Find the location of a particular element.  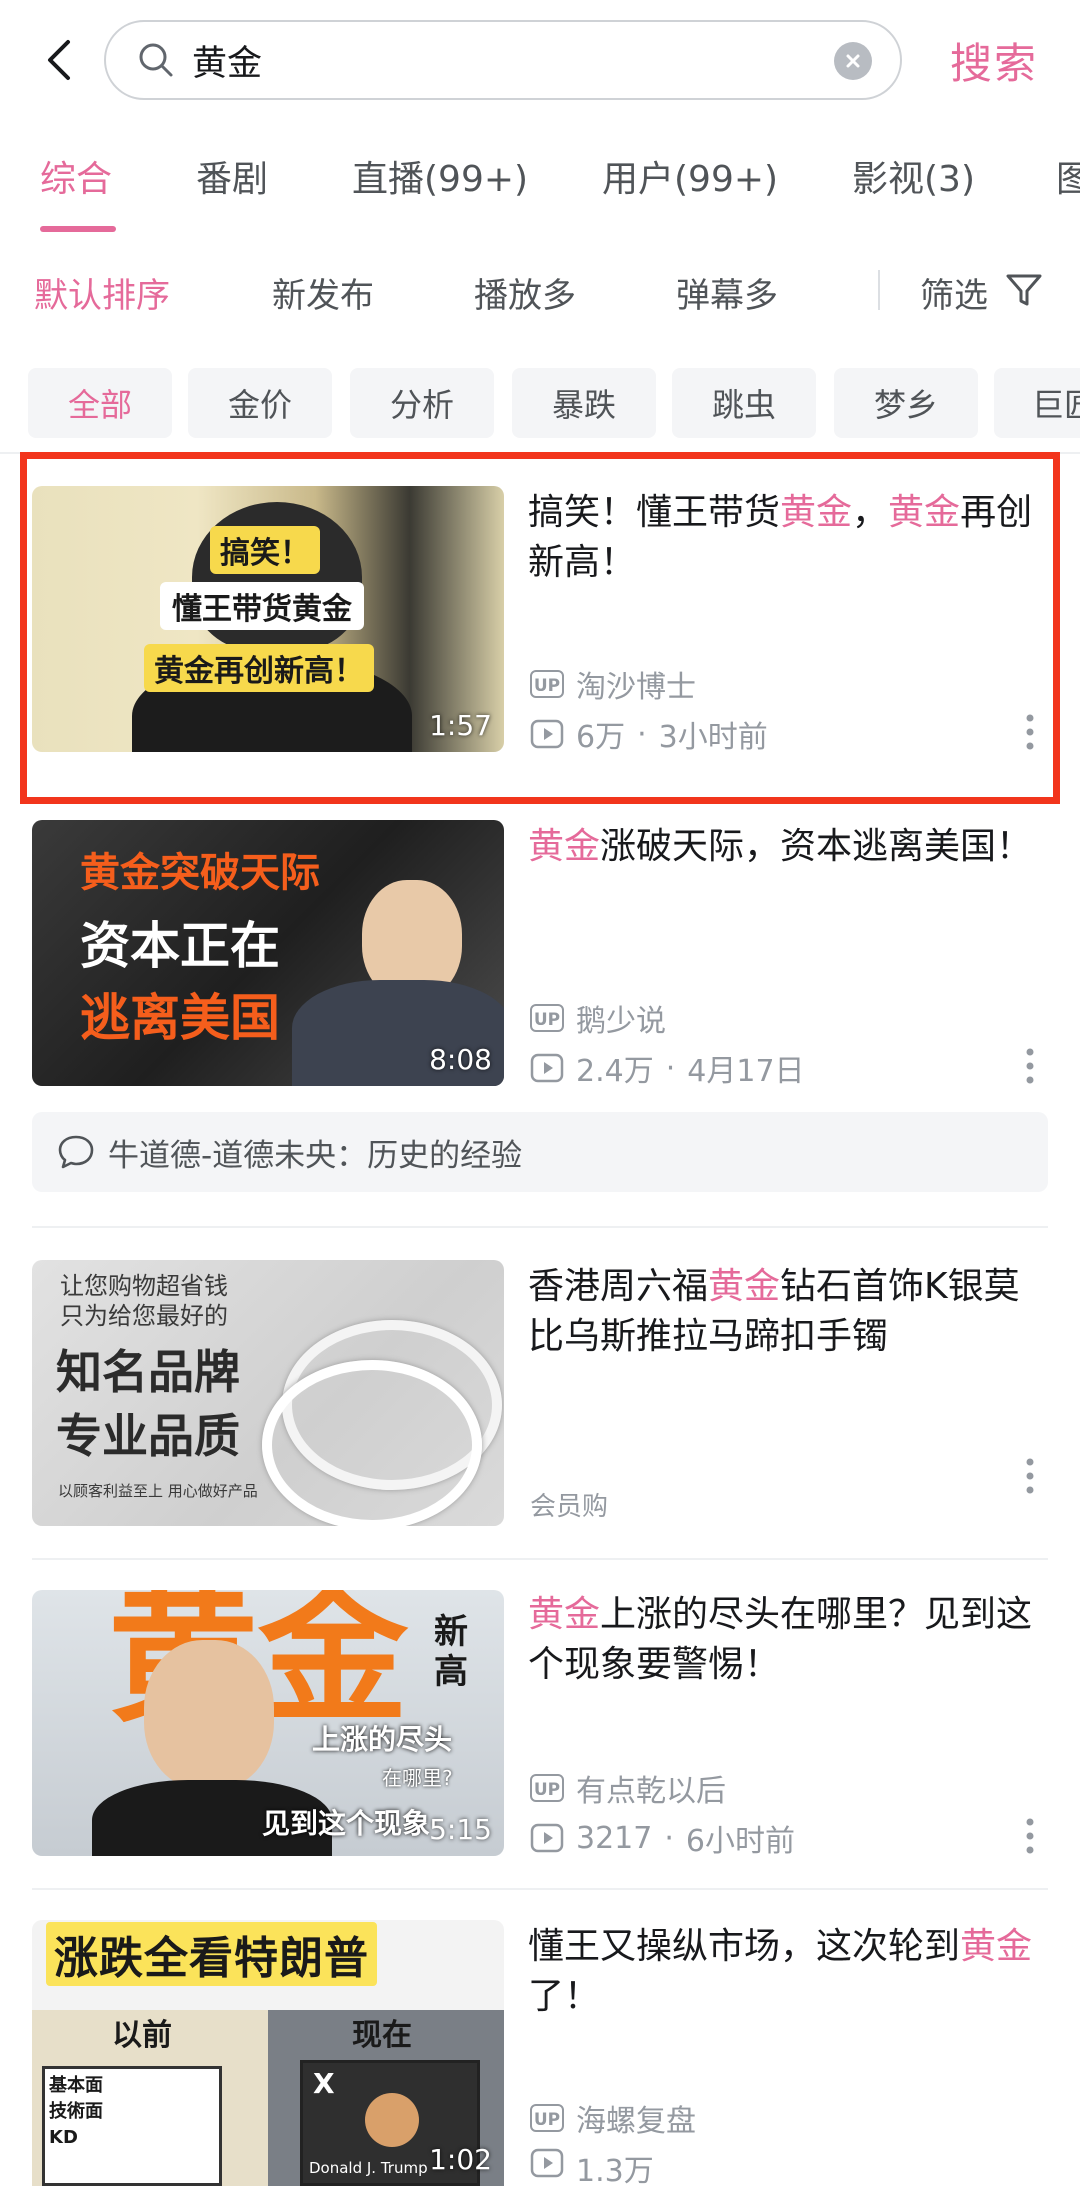

close-icon is located at coordinates (853, 61).